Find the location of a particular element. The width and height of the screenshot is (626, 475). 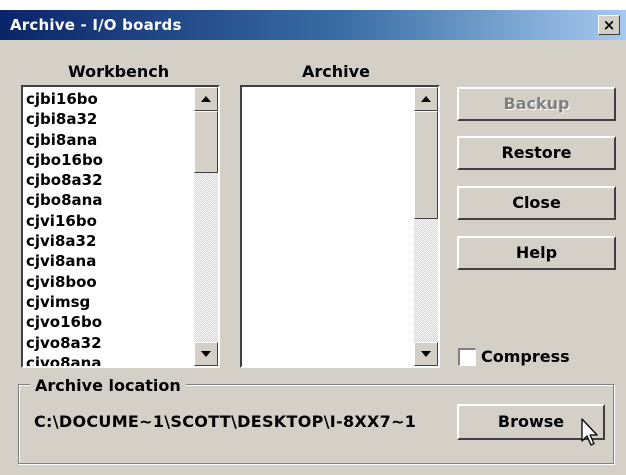

mouse-pointer-icon is located at coordinates (589, 432).